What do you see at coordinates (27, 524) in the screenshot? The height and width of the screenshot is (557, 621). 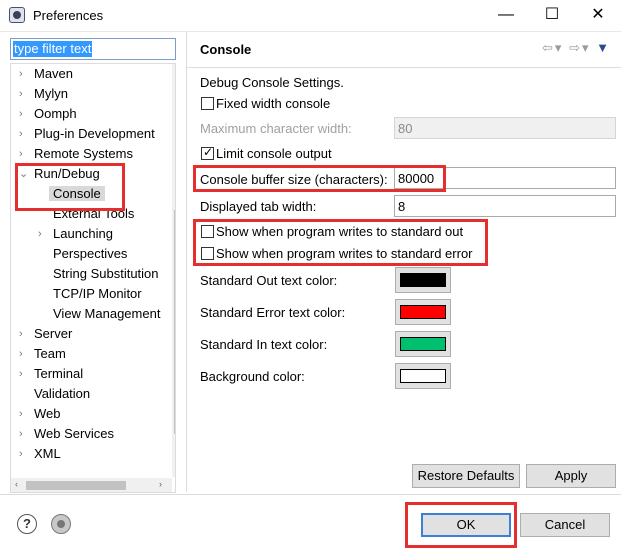 I see `help-icon: ?` at bounding box center [27, 524].